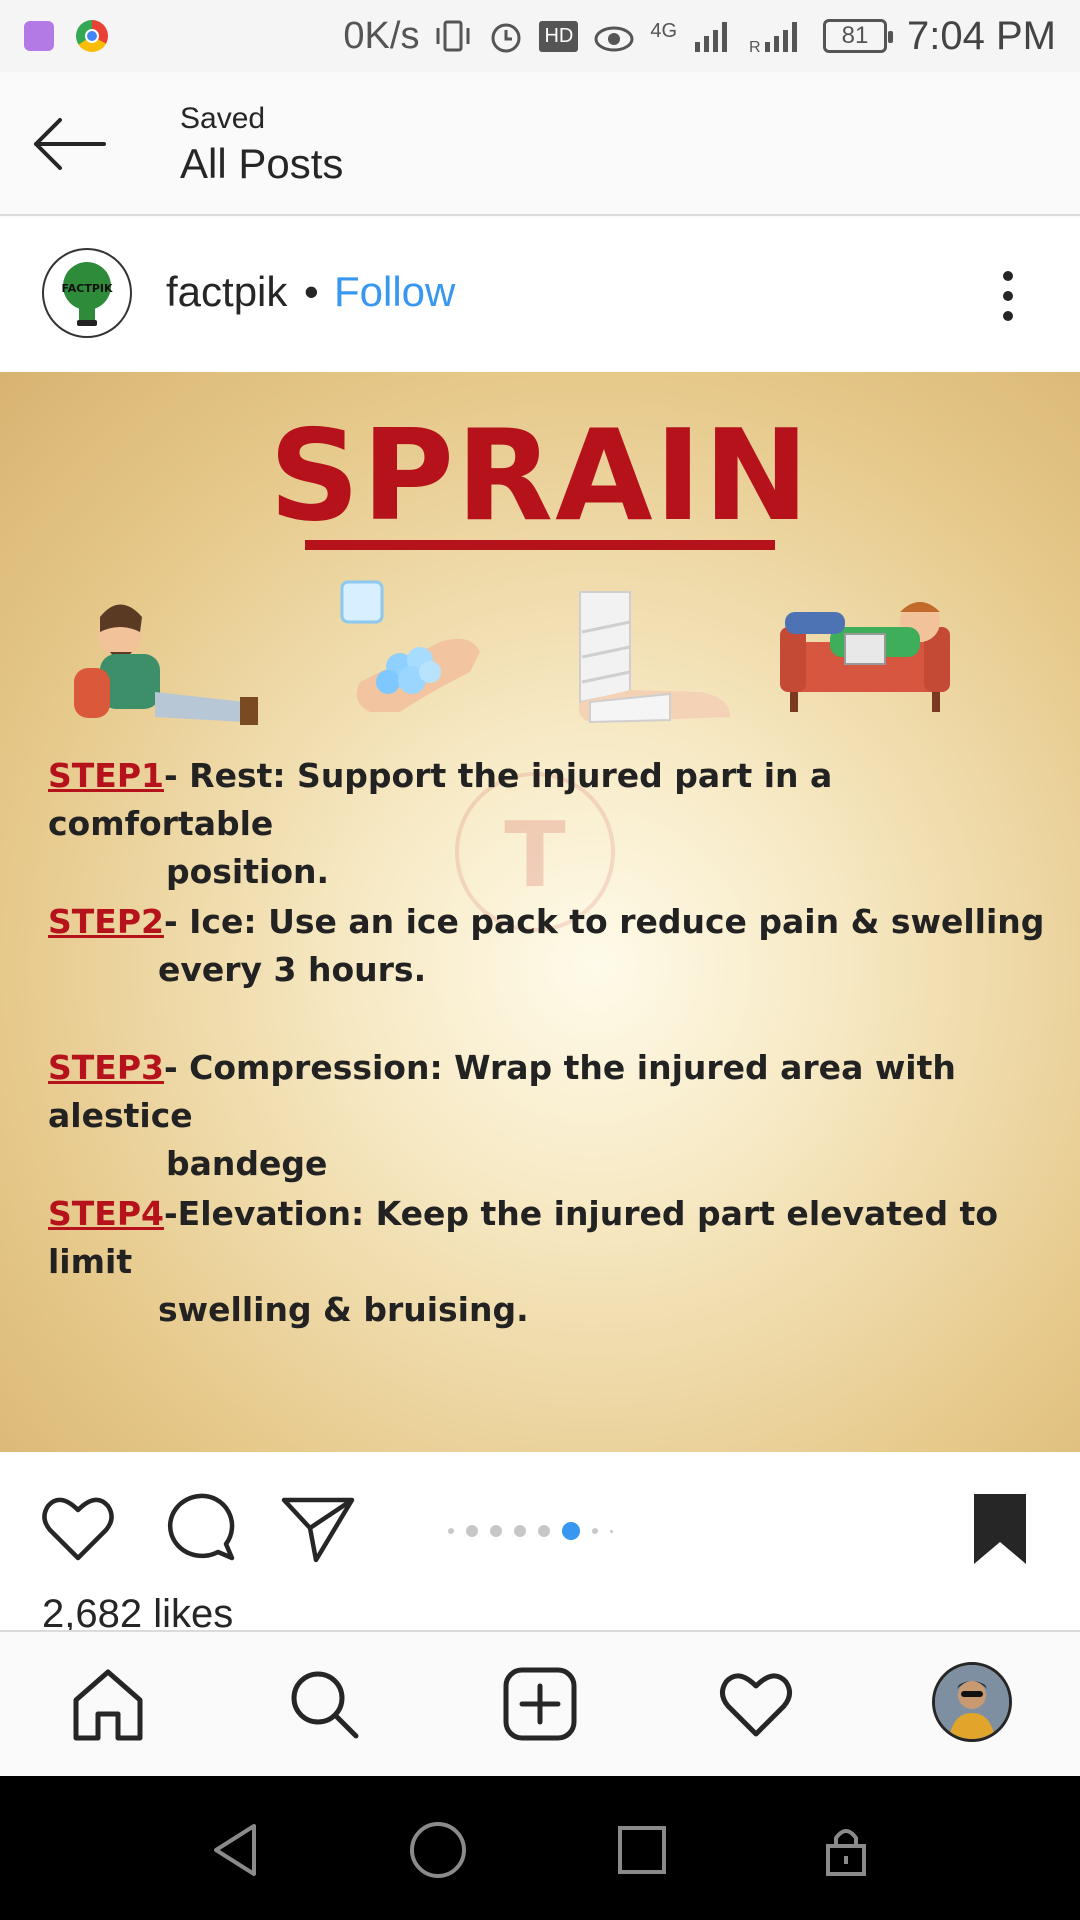 This screenshot has width=1080, height=1920. I want to click on title-underline, so click(540, 545).